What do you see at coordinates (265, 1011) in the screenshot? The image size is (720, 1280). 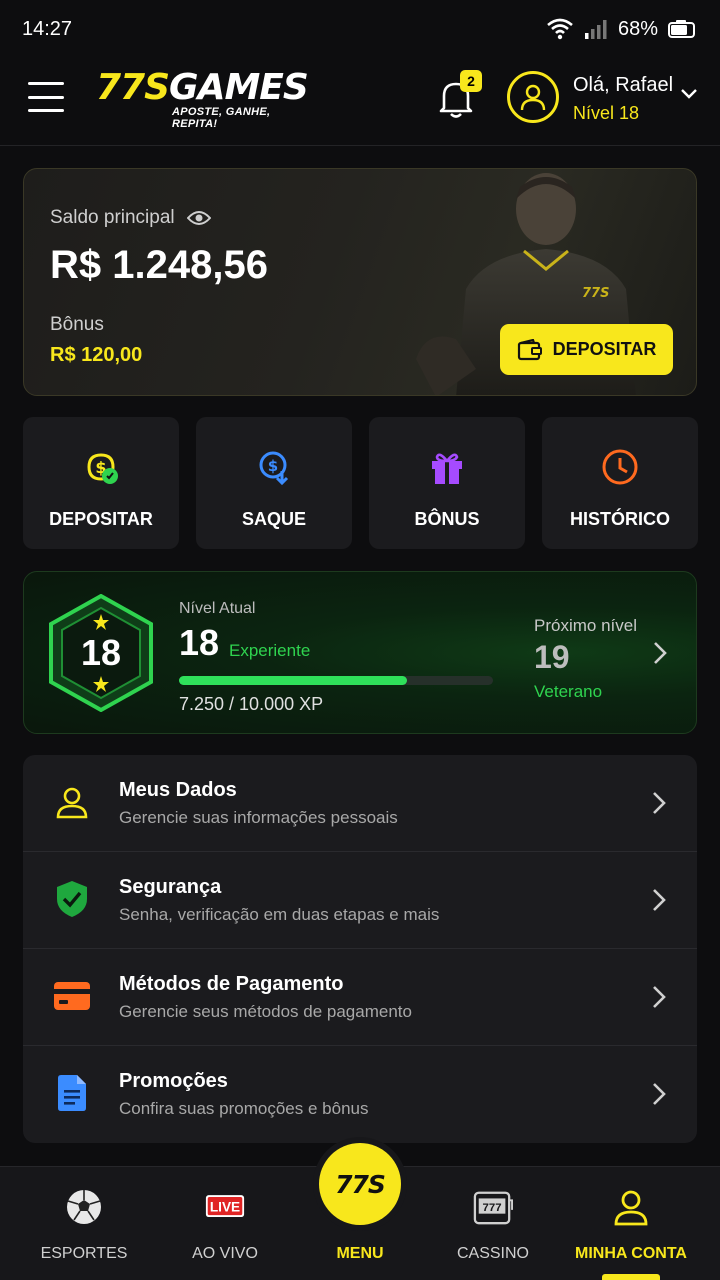 I see `menu-item-subtitle: Gerencie seus métodos de pagamento` at bounding box center [265, 1011].